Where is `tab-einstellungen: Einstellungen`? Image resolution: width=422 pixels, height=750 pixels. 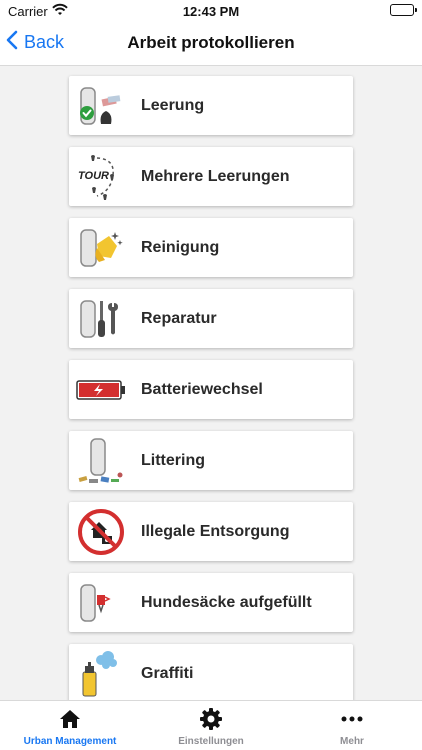
tab-einstellungen: Einstellungen is located at coordinates (211, 725).